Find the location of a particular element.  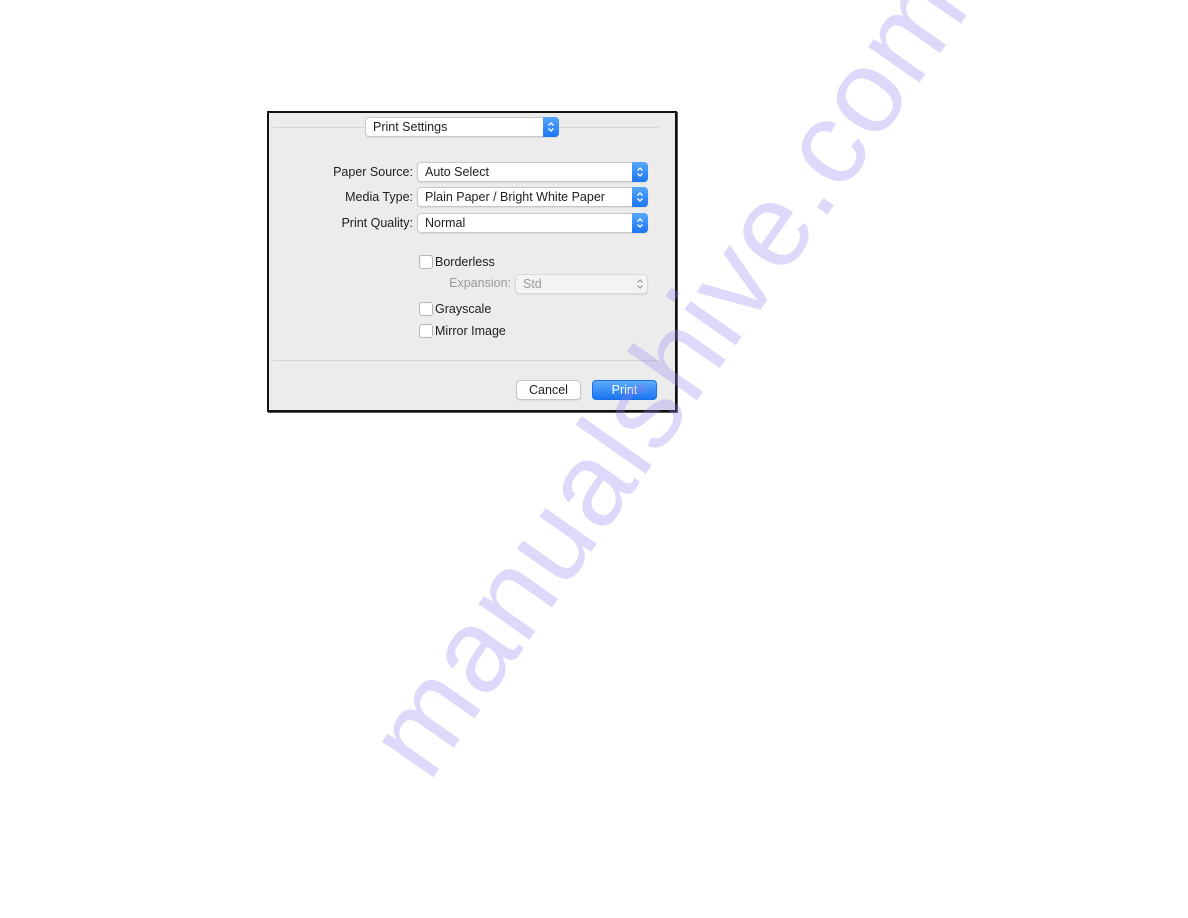

paper-source-value: Auto Select is located at coordinates (457, 172).